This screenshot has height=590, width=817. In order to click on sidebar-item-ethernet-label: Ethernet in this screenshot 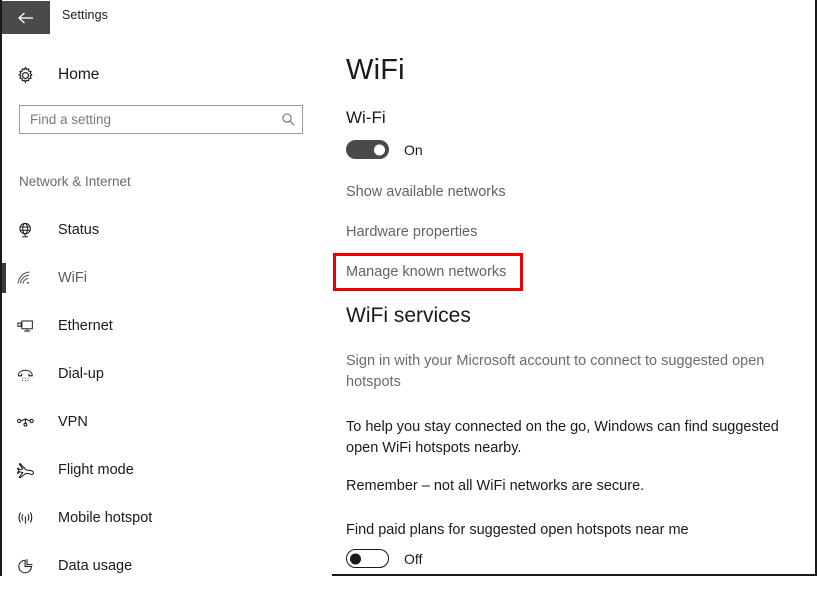, I will do `click(85, 326)`.